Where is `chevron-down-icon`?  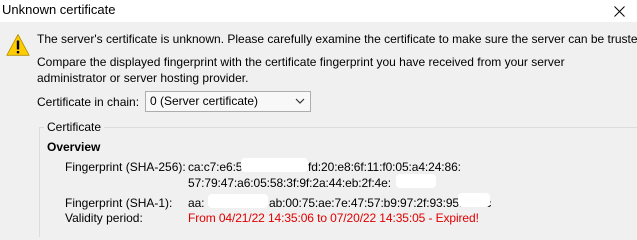
chevron-down-icon is located at coordinates (300, 101).